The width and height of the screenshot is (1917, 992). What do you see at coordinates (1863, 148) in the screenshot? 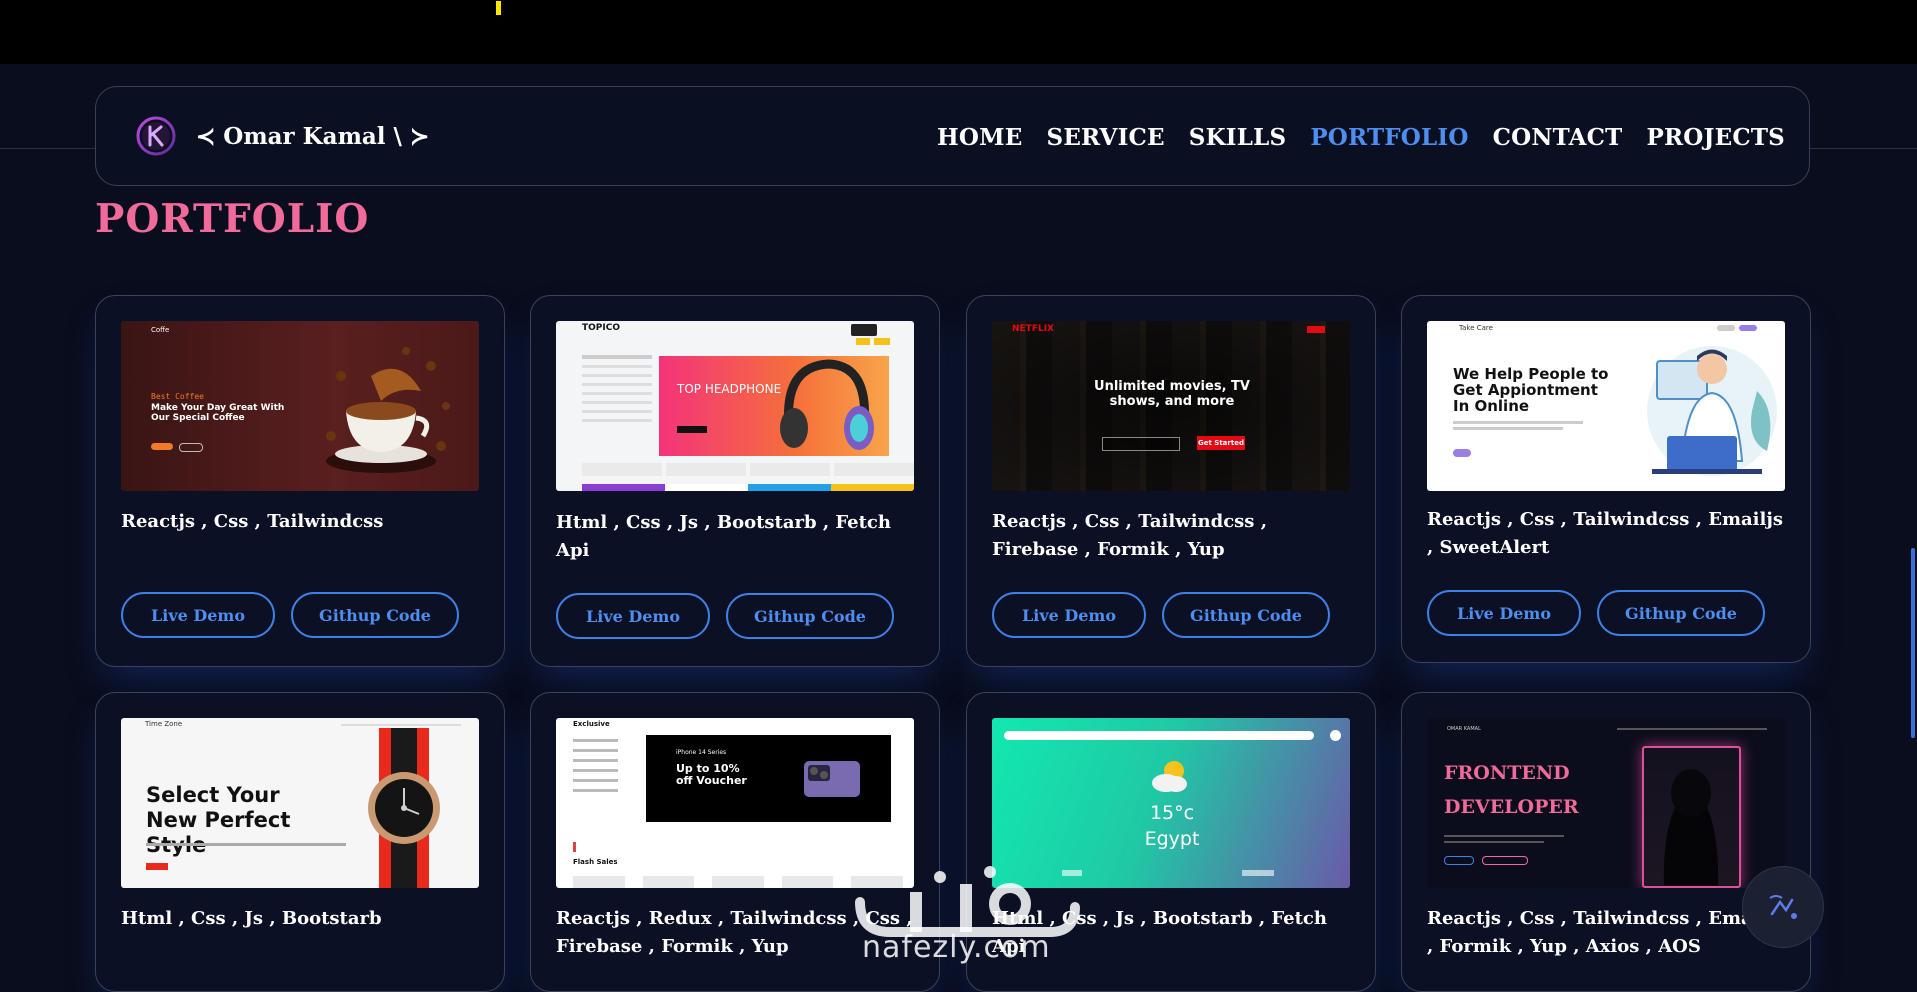
I see `divider-right` at bounding box center [1863, 148].